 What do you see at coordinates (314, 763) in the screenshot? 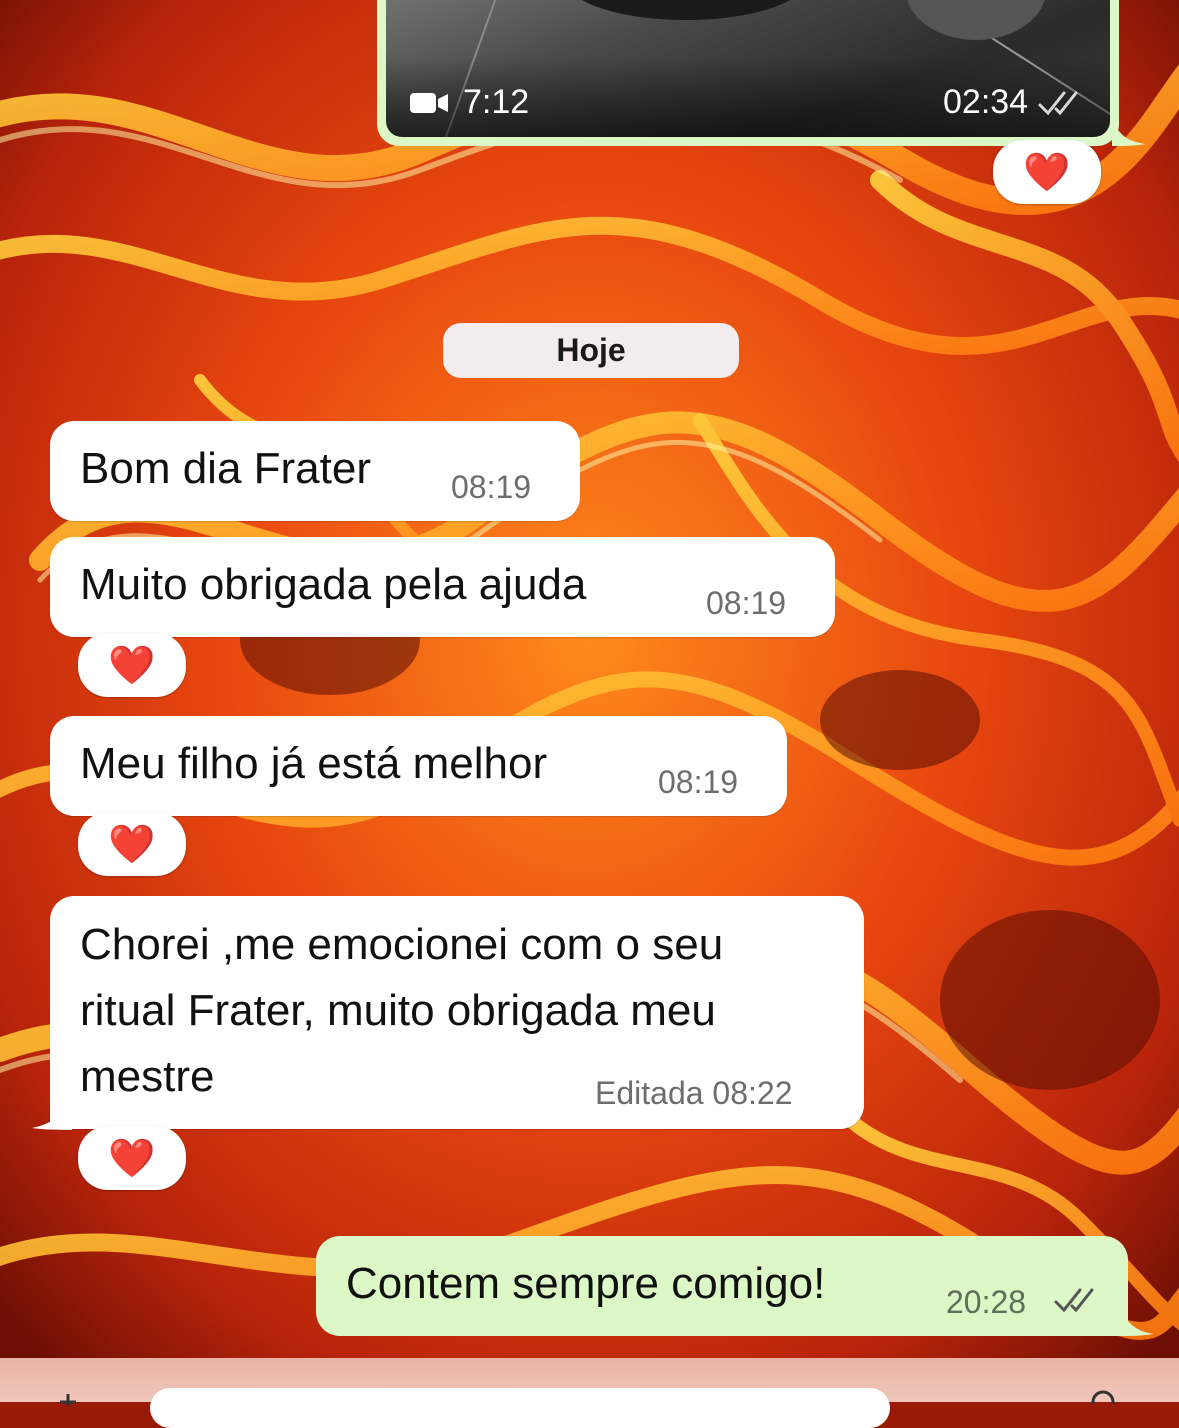
I see `message-text: Meu filho já está melhor` at bounding box center [314, 763].